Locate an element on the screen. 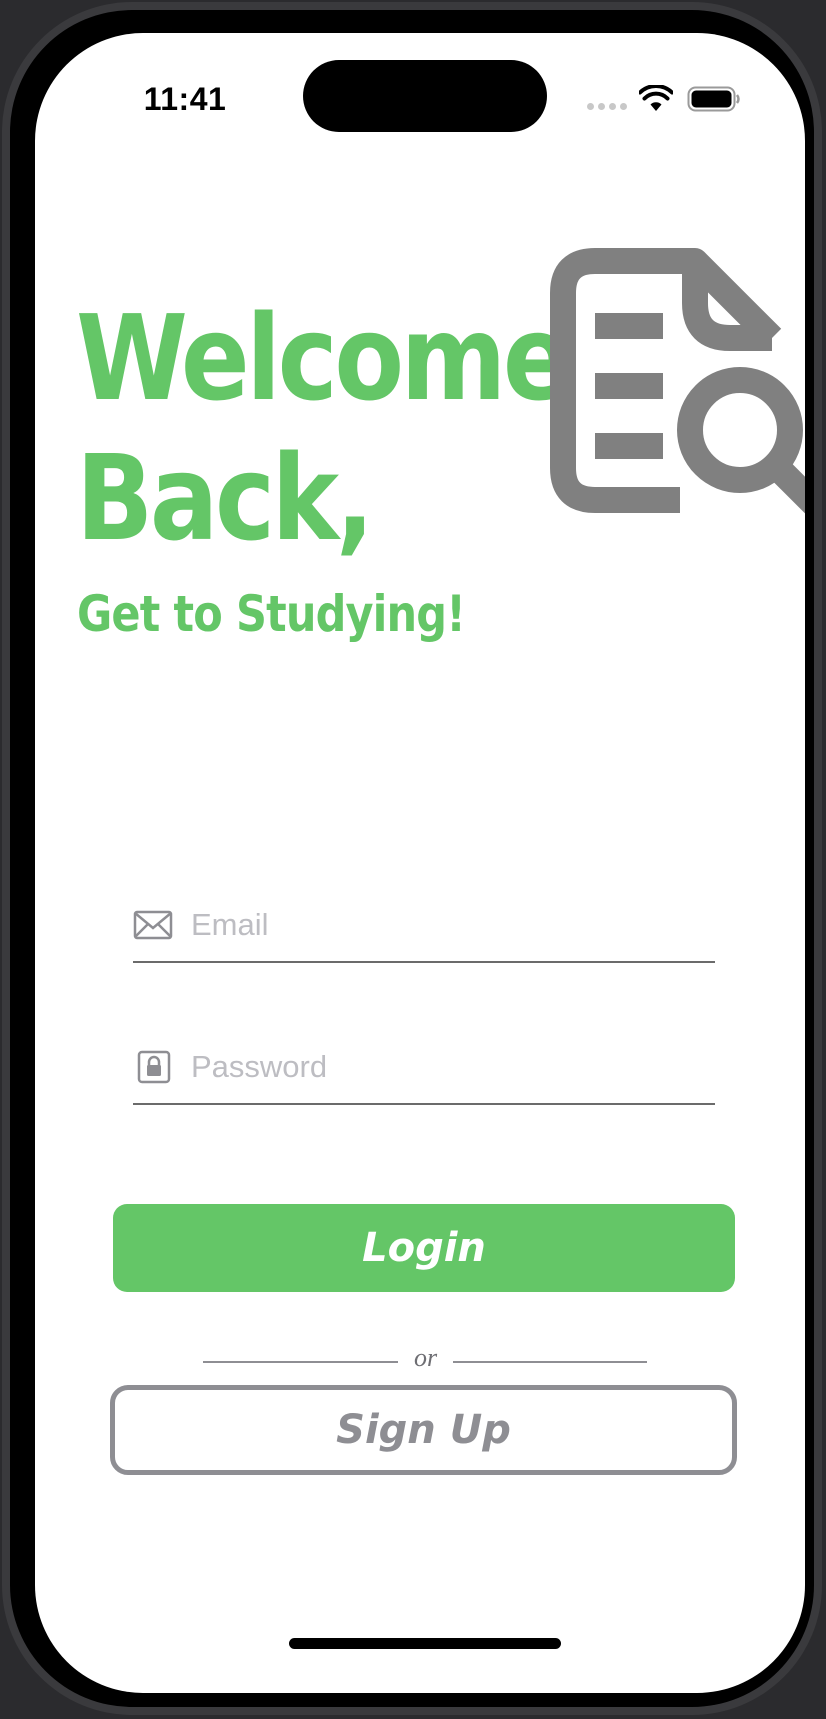 Image resolution: width=826 pixels, height=1719 pixels. password-input is located at coordinates (441, 1067).